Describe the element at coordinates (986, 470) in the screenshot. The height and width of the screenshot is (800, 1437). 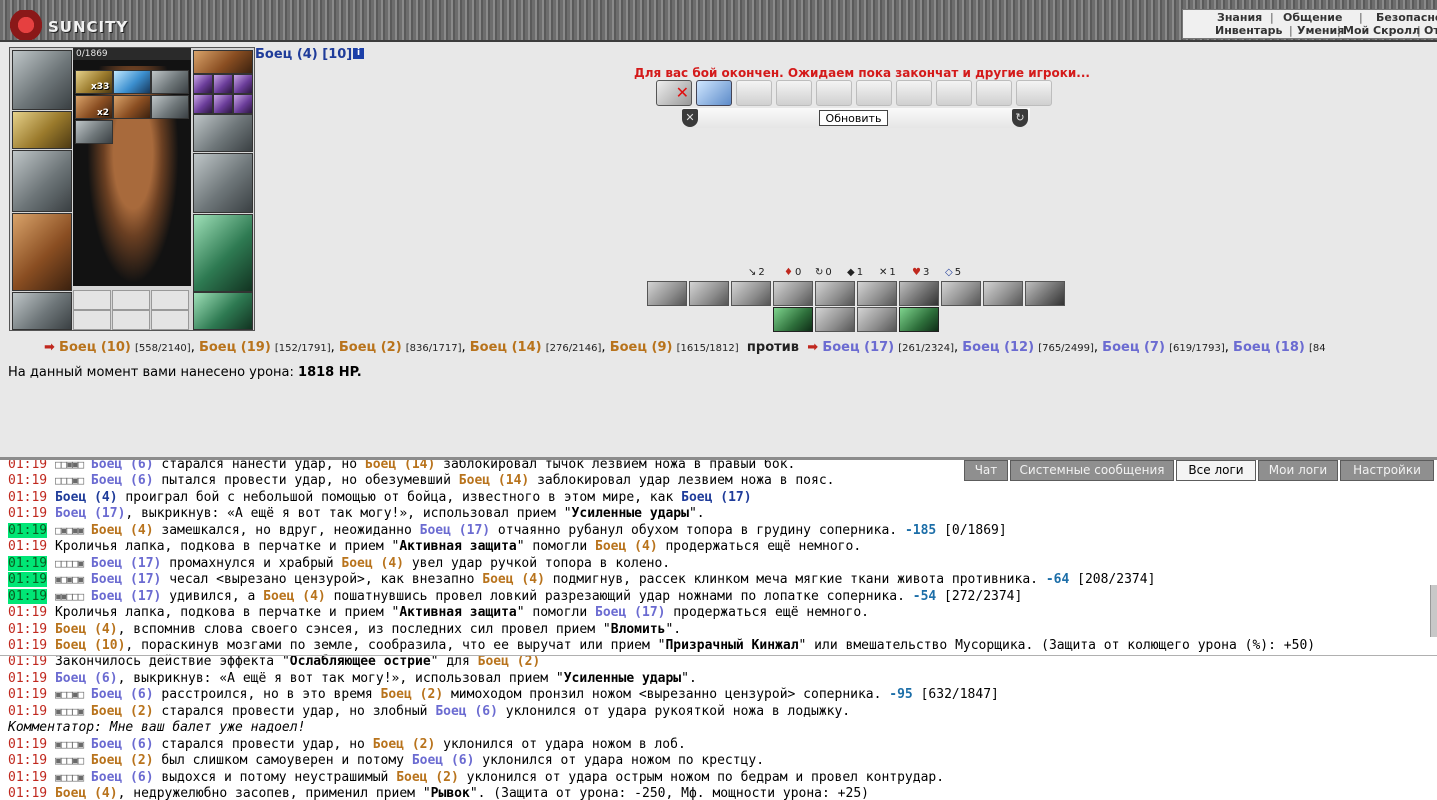
I see `tab-chat: Чат` at that location.